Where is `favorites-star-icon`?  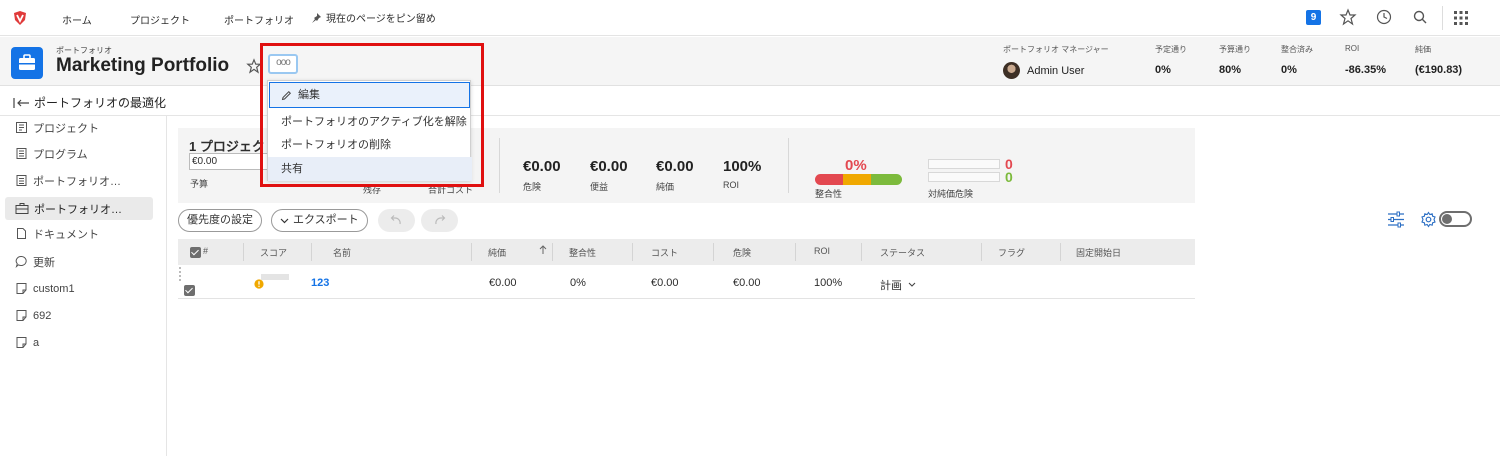 favorites-star-icon is located at coordinates (1348, 17).